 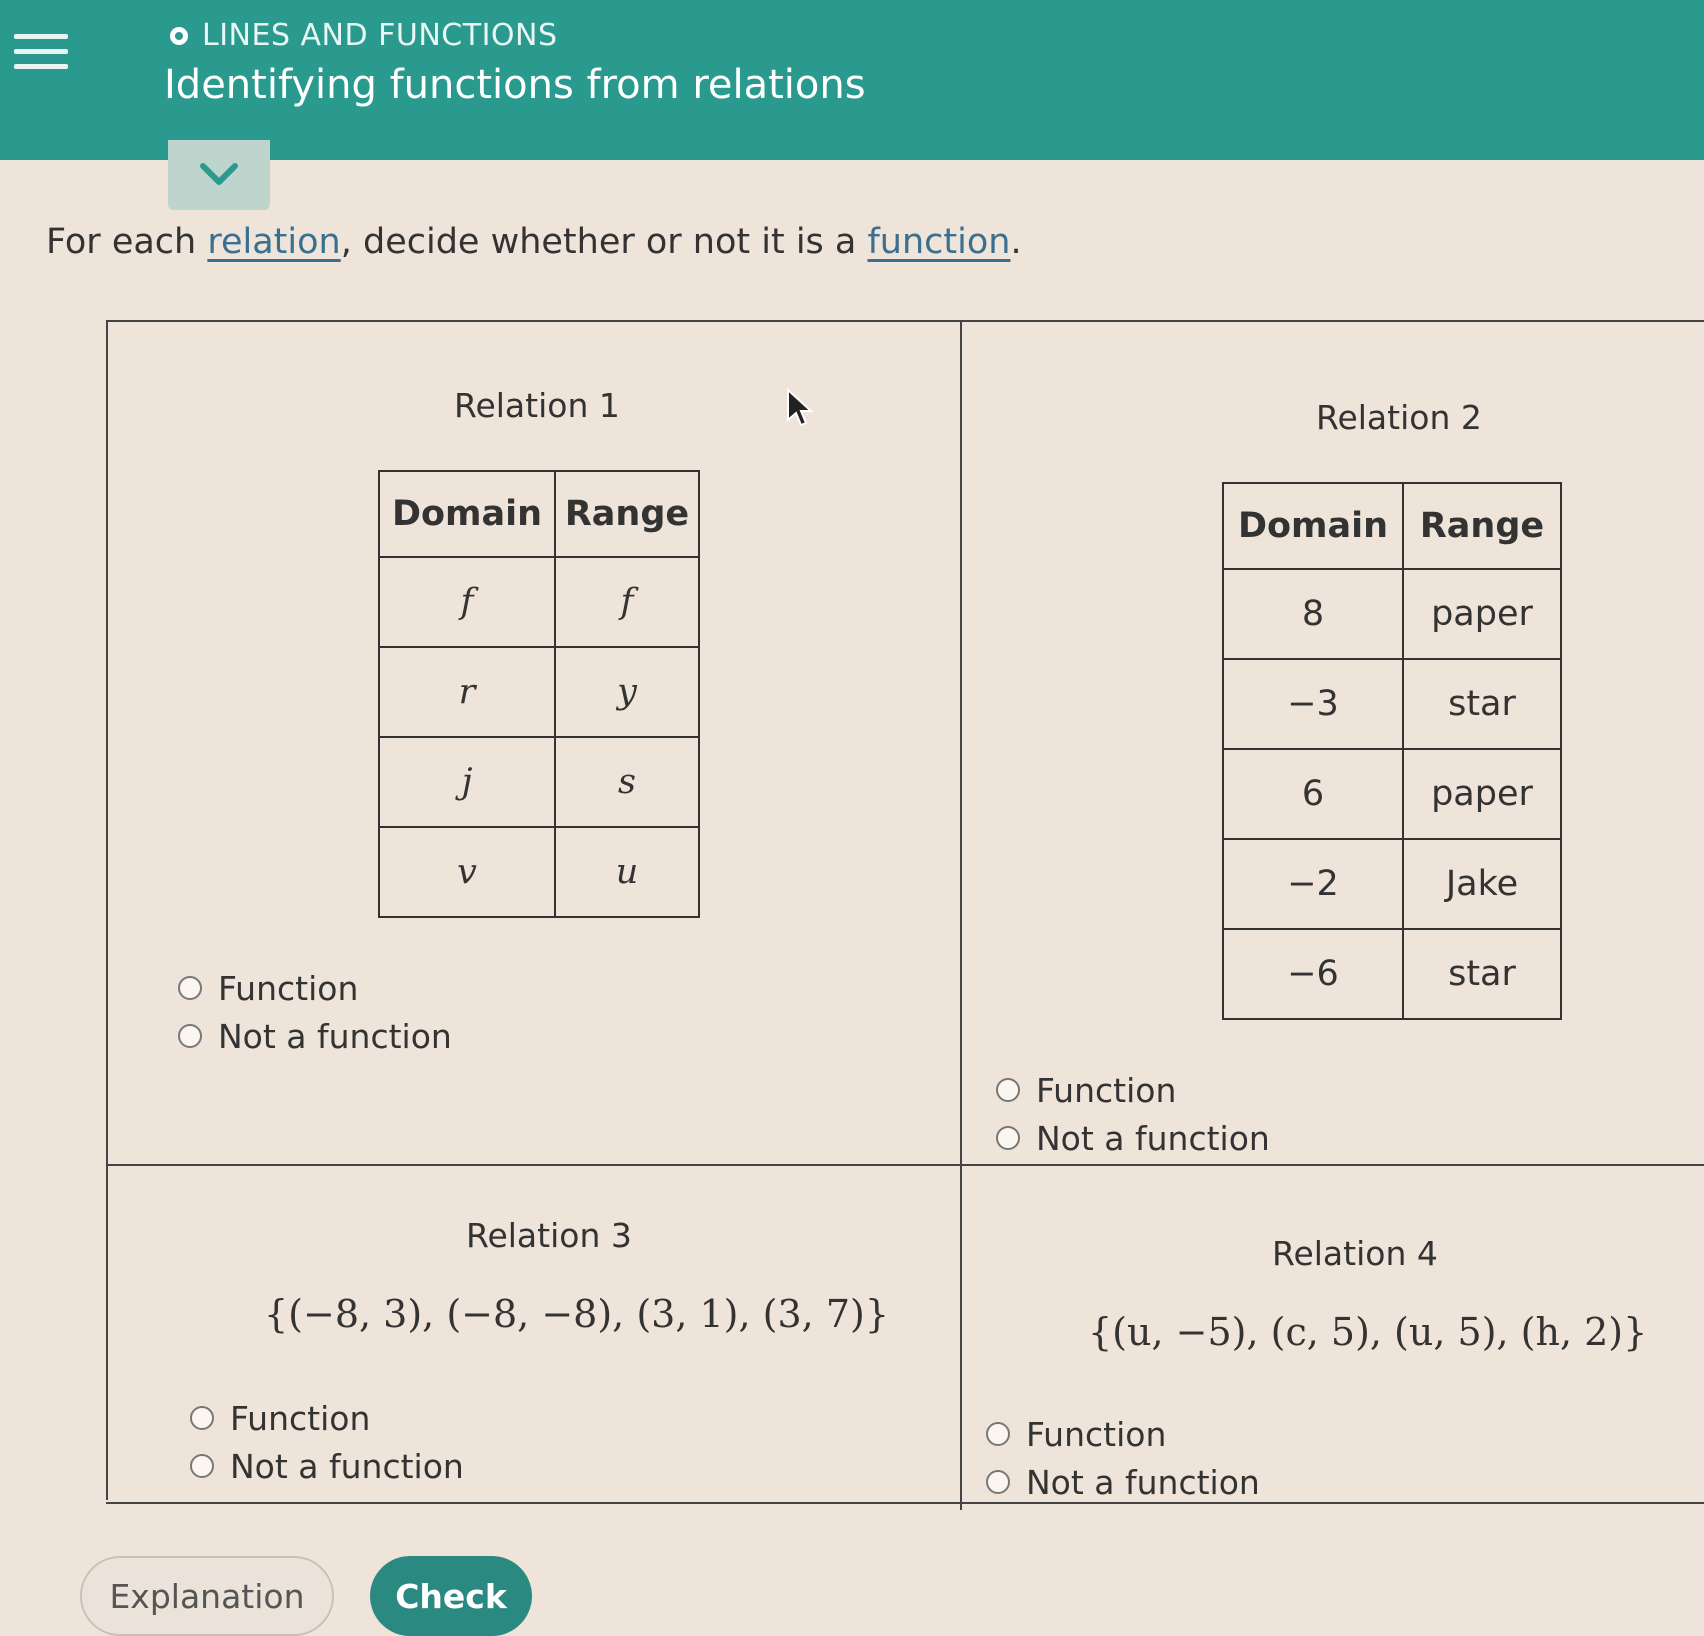 I want to click on domain-cell: −6, so click(x=1313, y=974).